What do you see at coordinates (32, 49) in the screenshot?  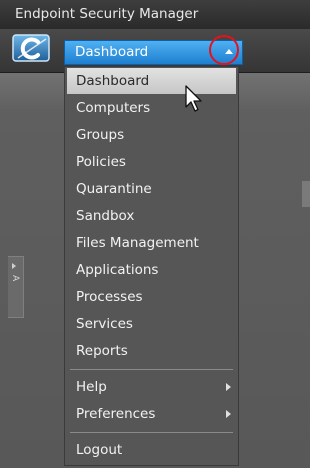 I see `comodo-c-logo-icon` at bounding box center [32, 49].